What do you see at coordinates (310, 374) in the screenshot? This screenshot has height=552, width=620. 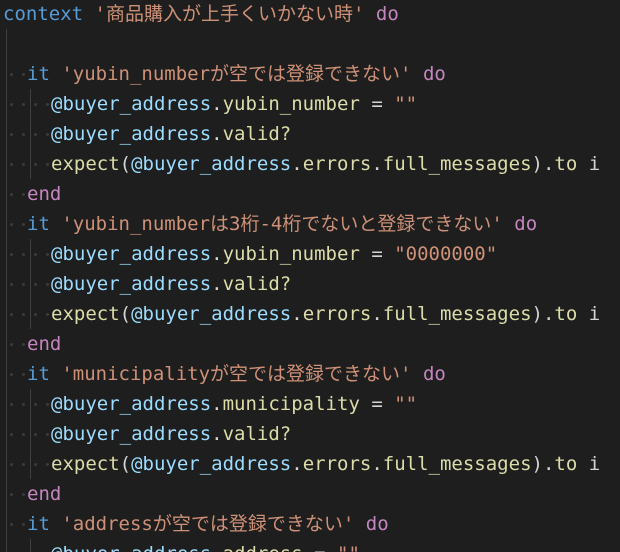 I see `code-line: it 'municipalityが空では登録できない' do` at bounding box center [310, 374].